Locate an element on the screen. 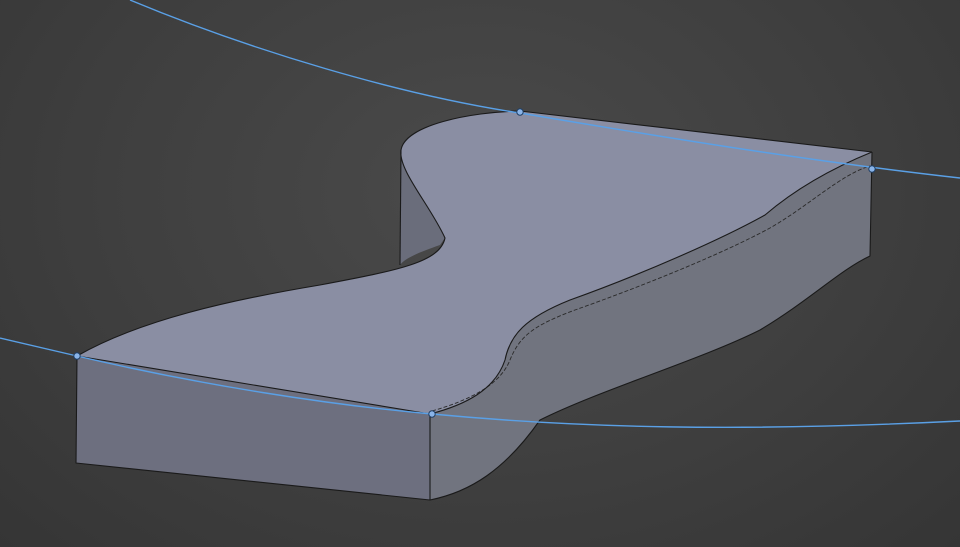 The height and width of the screenshot is (547, 960). guide-vertex-lower-right is located at coordinates (432, 414).